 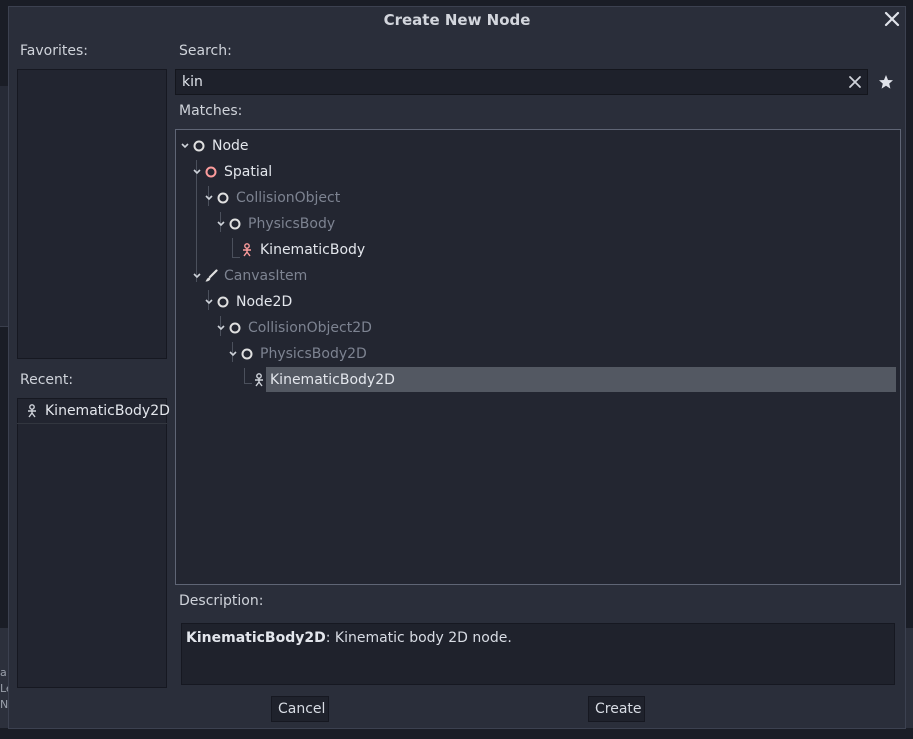 What do you see at coordinates (354, 198) in the screenshot?
I see `tree-item-collision-object: CollisionObject` at bounding box center [354, 198].